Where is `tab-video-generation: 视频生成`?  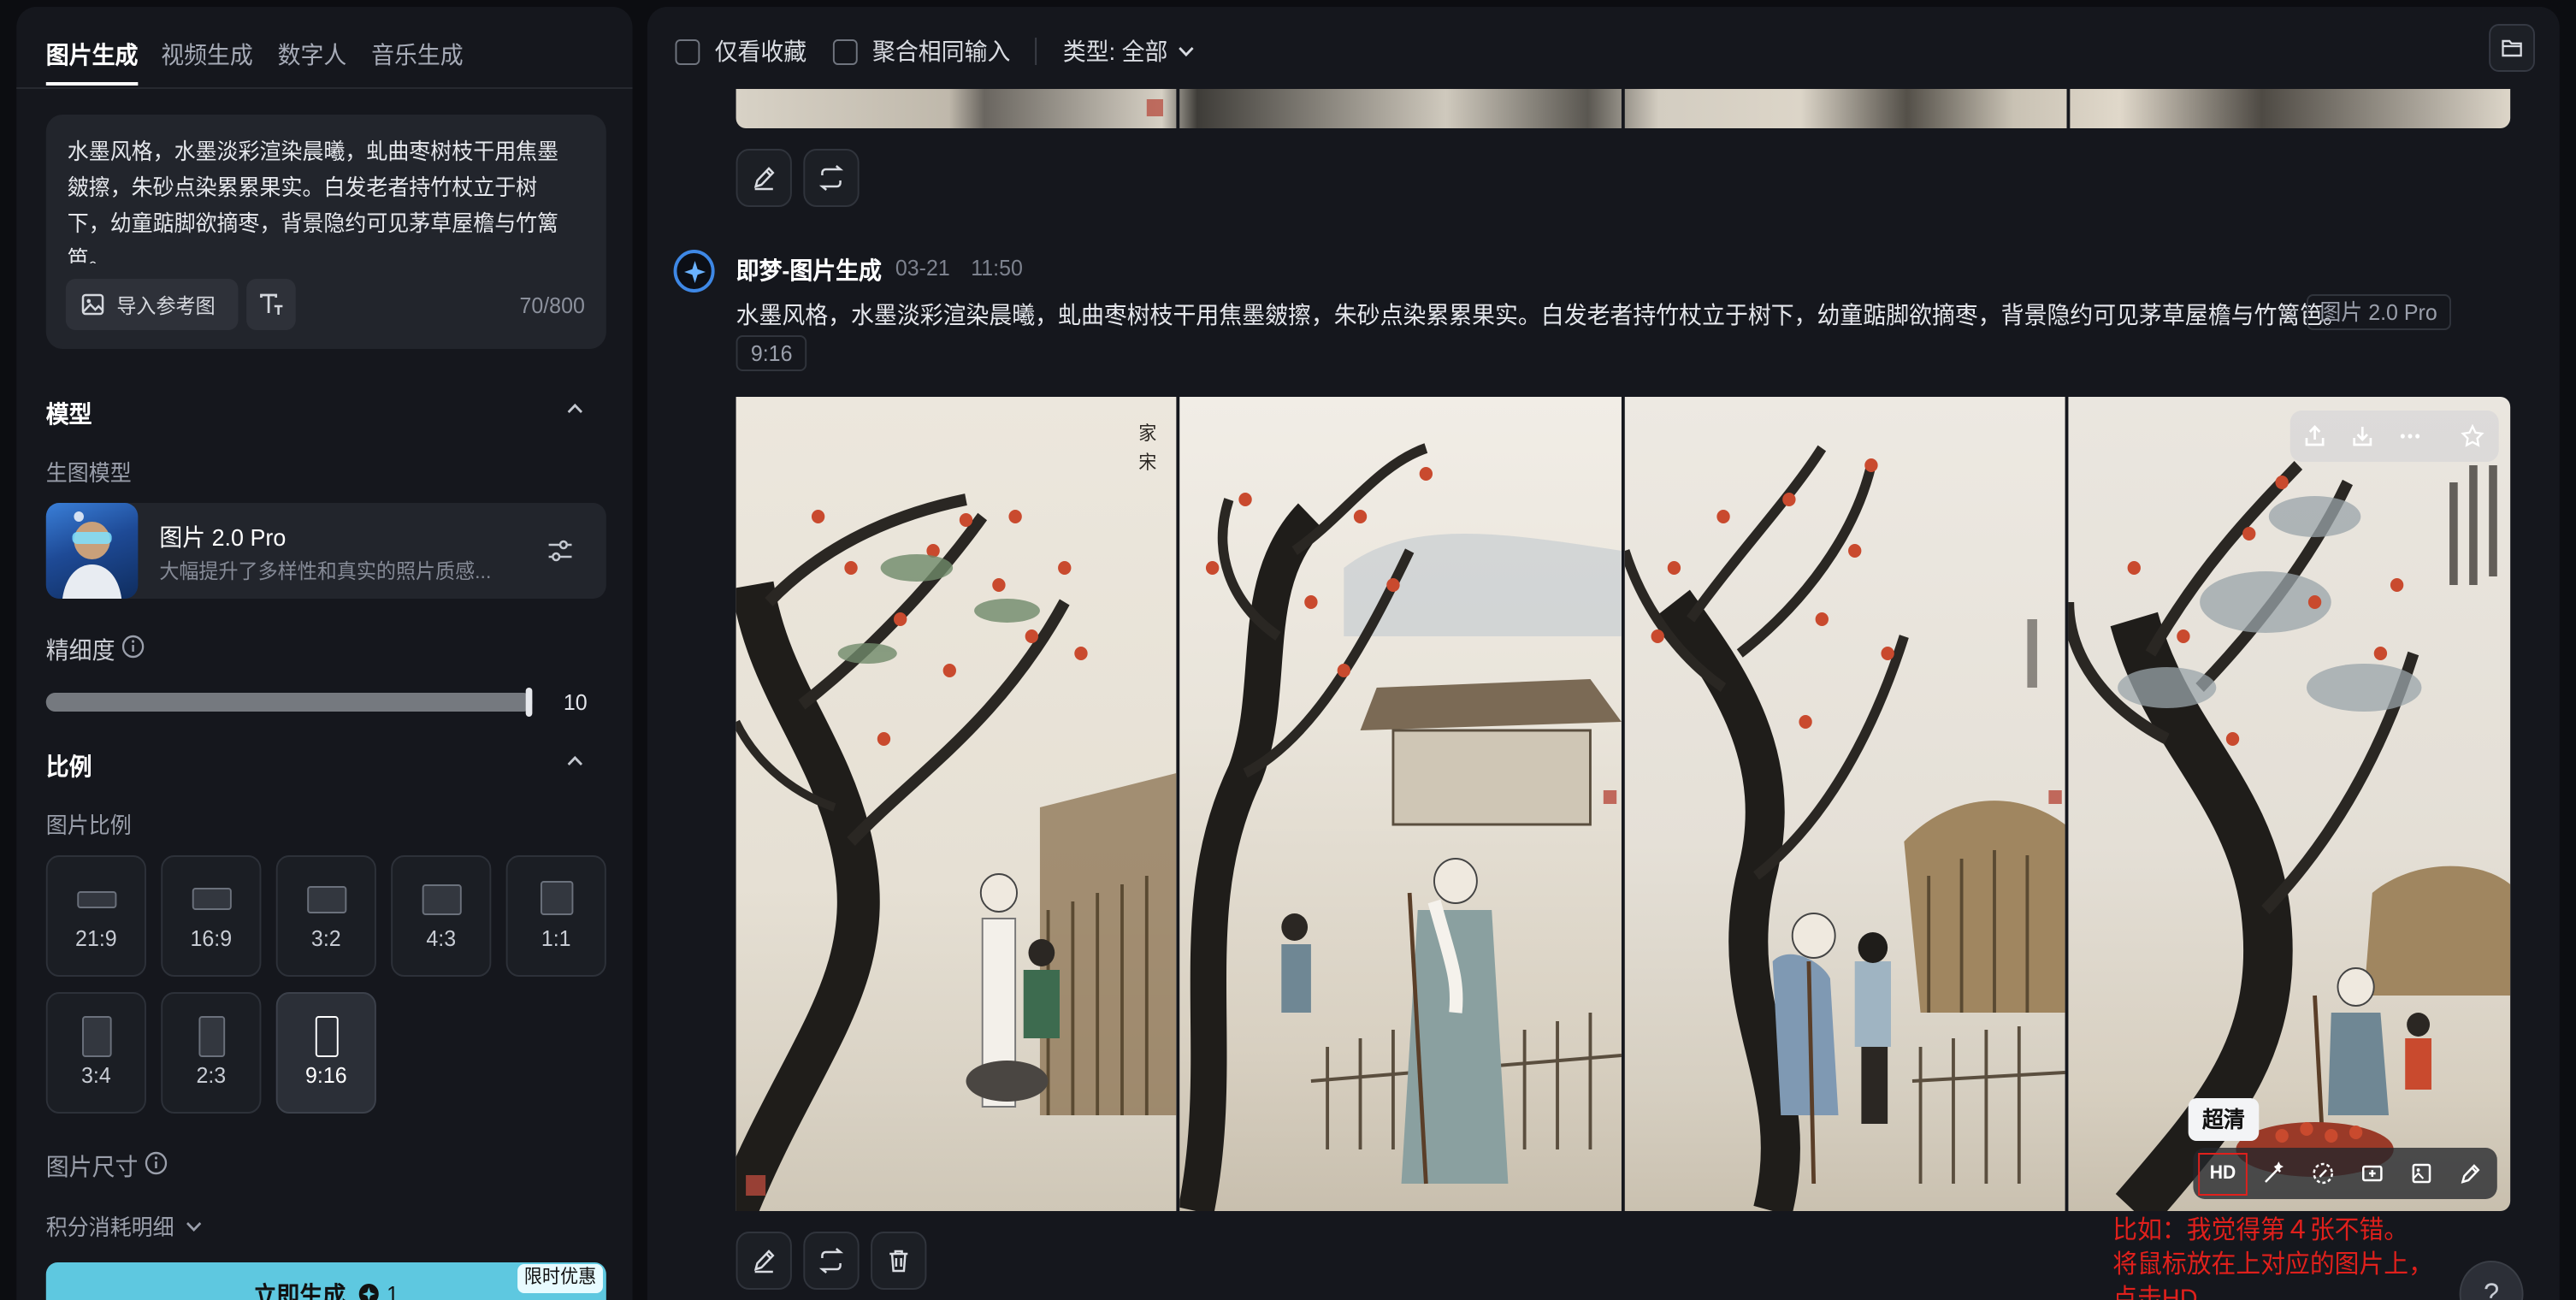 tab-video-generation: 视频生成 is located at coordinates (207, 55).